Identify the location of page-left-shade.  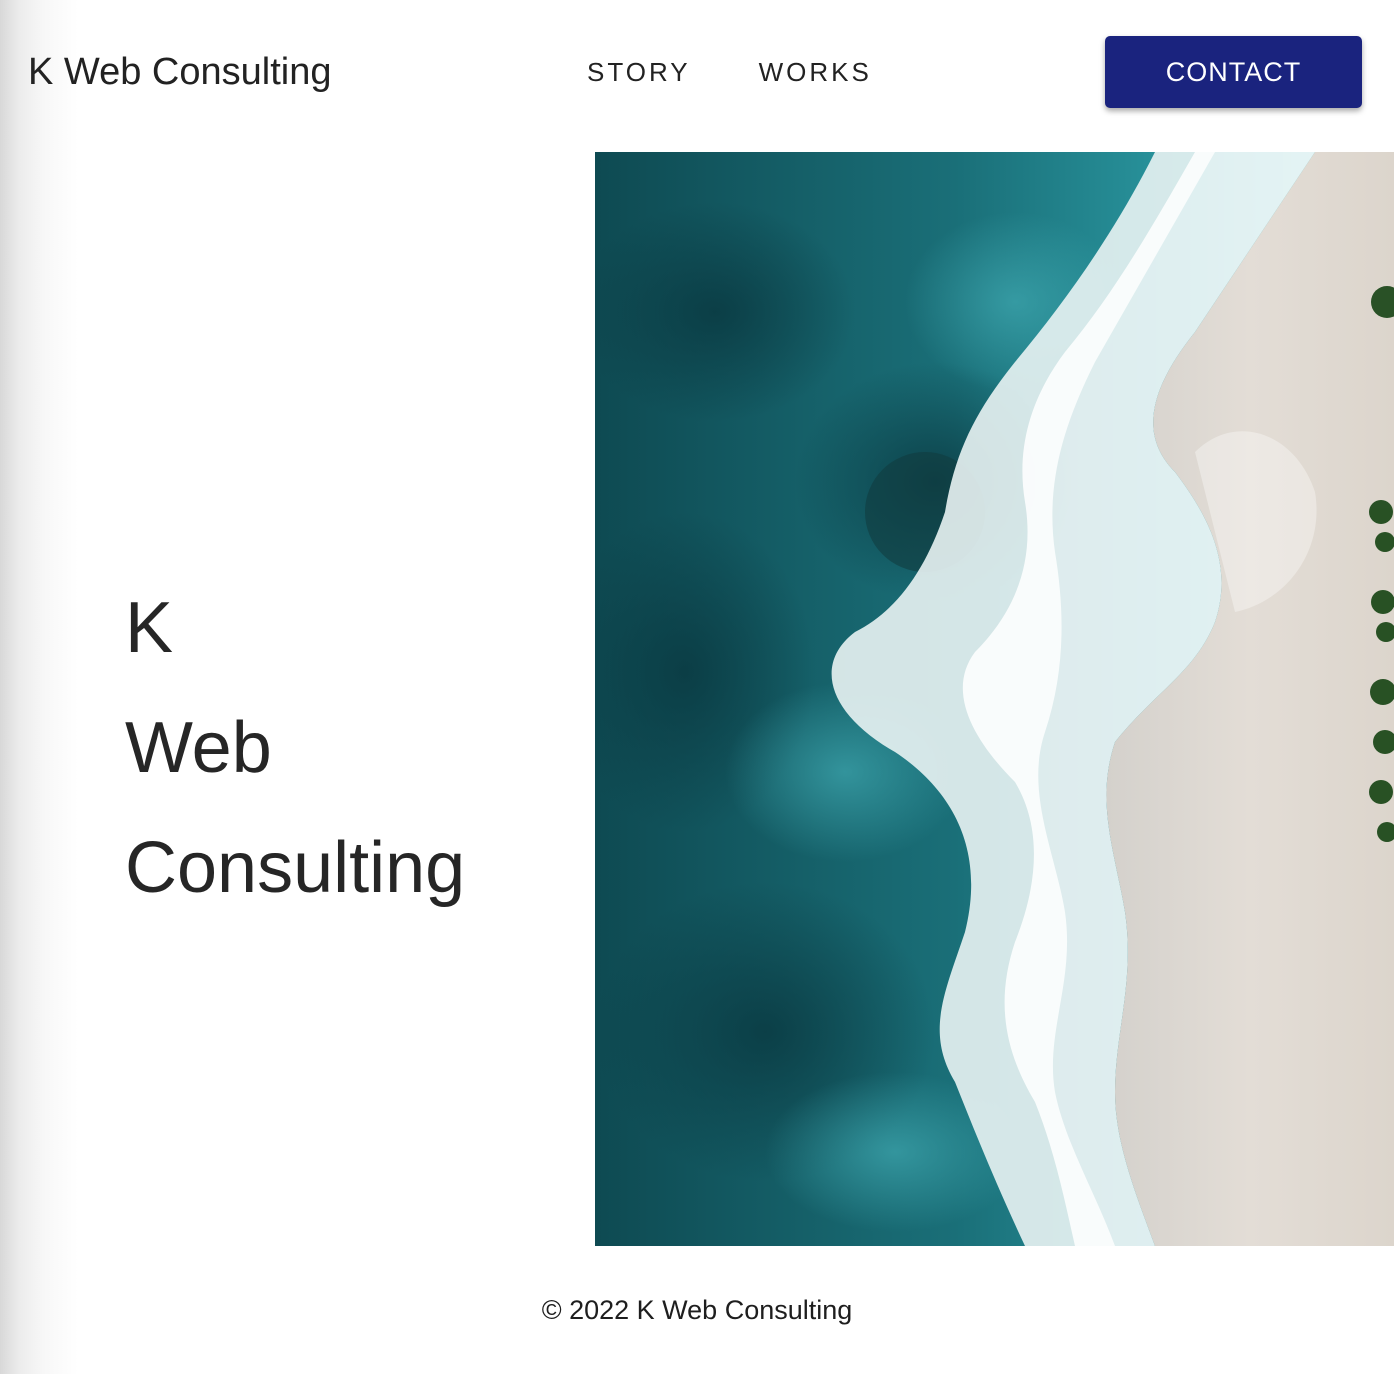
(39, 687).